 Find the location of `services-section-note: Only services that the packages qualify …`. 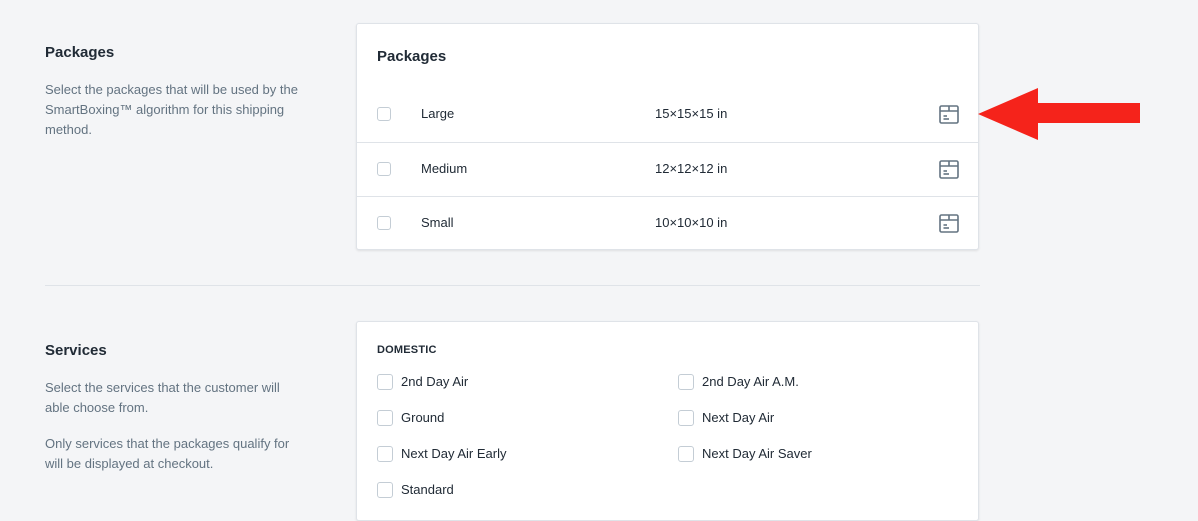

services-section-note: Only services that the packages qualify … is located at coordinates (167, 453).